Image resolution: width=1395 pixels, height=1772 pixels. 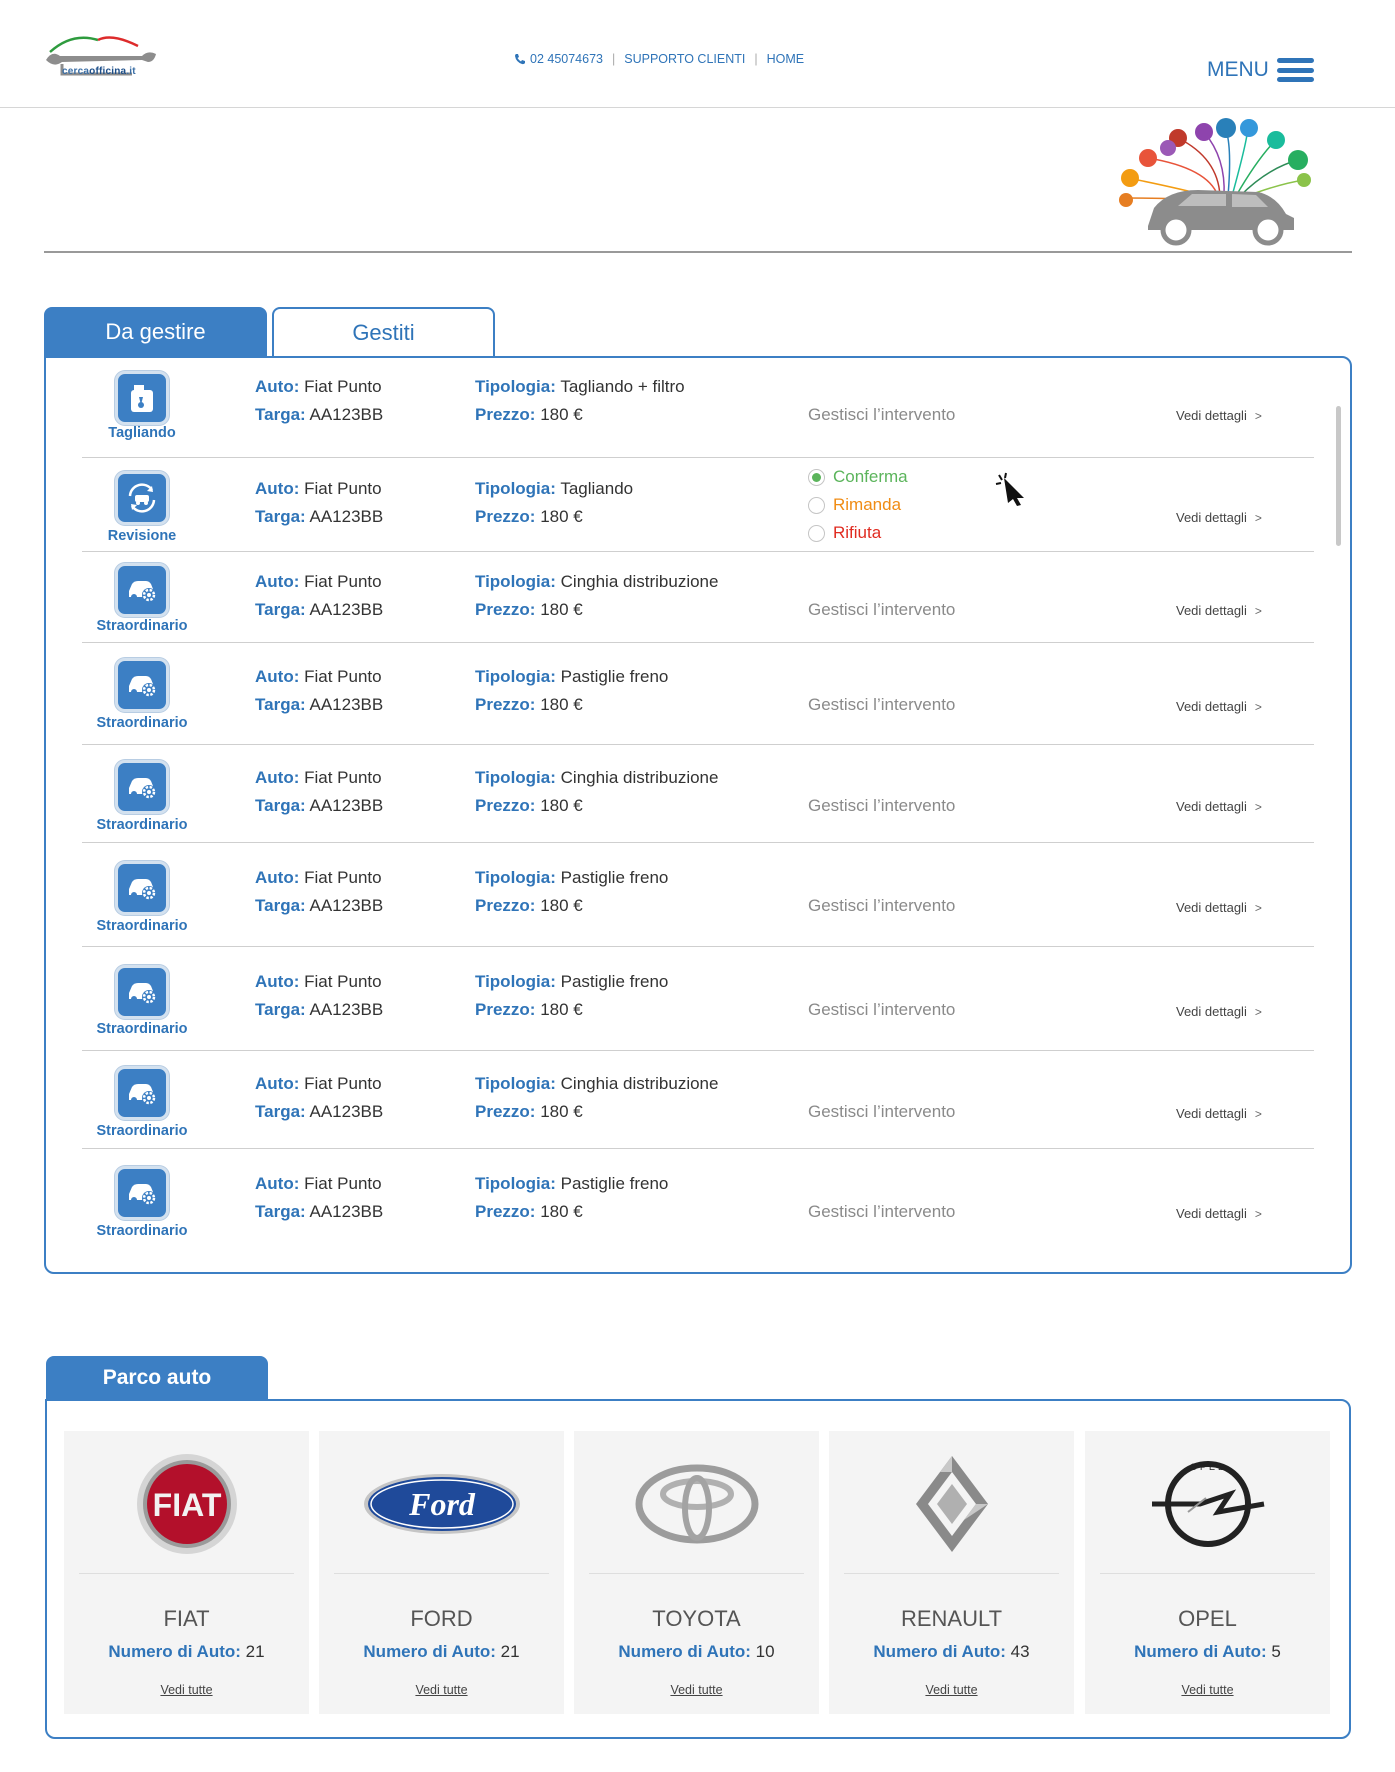 What do you see at coordinates (854, 505) in the screenshot?
I see `option-rimanda: Rimanda` at bounding box center [854, 505].